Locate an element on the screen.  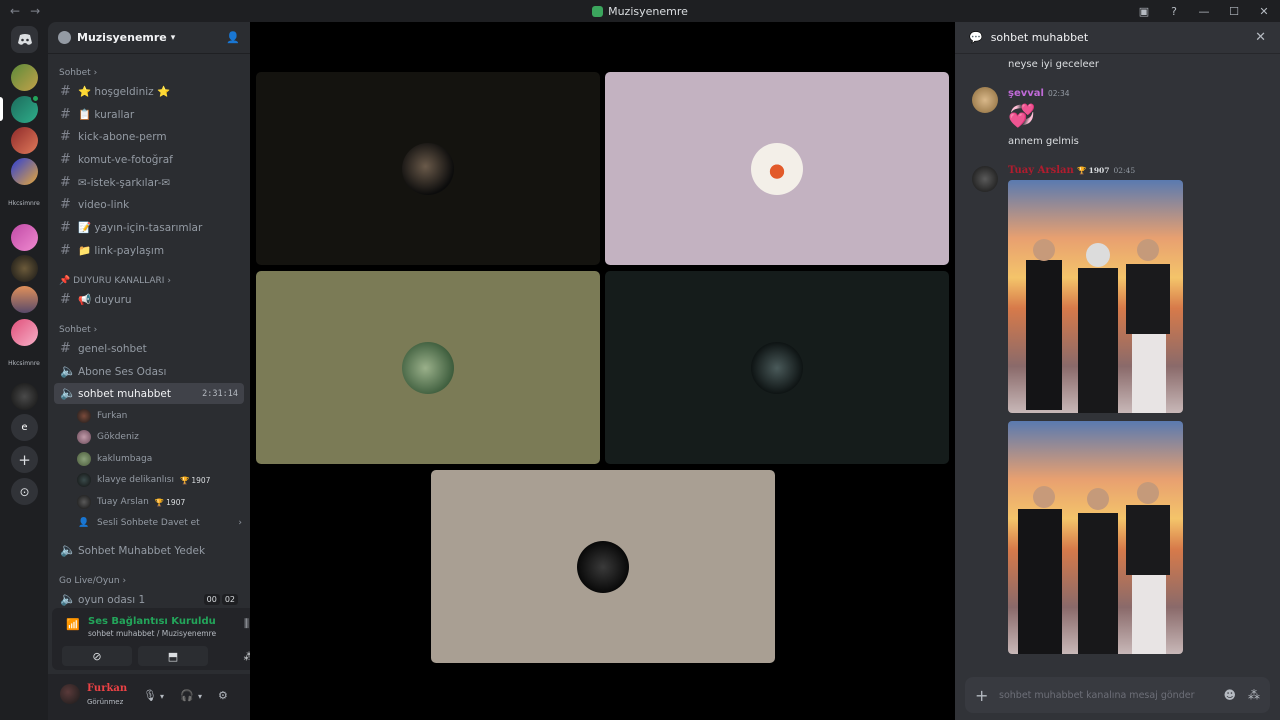
server-header: Muzisyenemre ▾ 👤 is located at coordinates (149, 38).